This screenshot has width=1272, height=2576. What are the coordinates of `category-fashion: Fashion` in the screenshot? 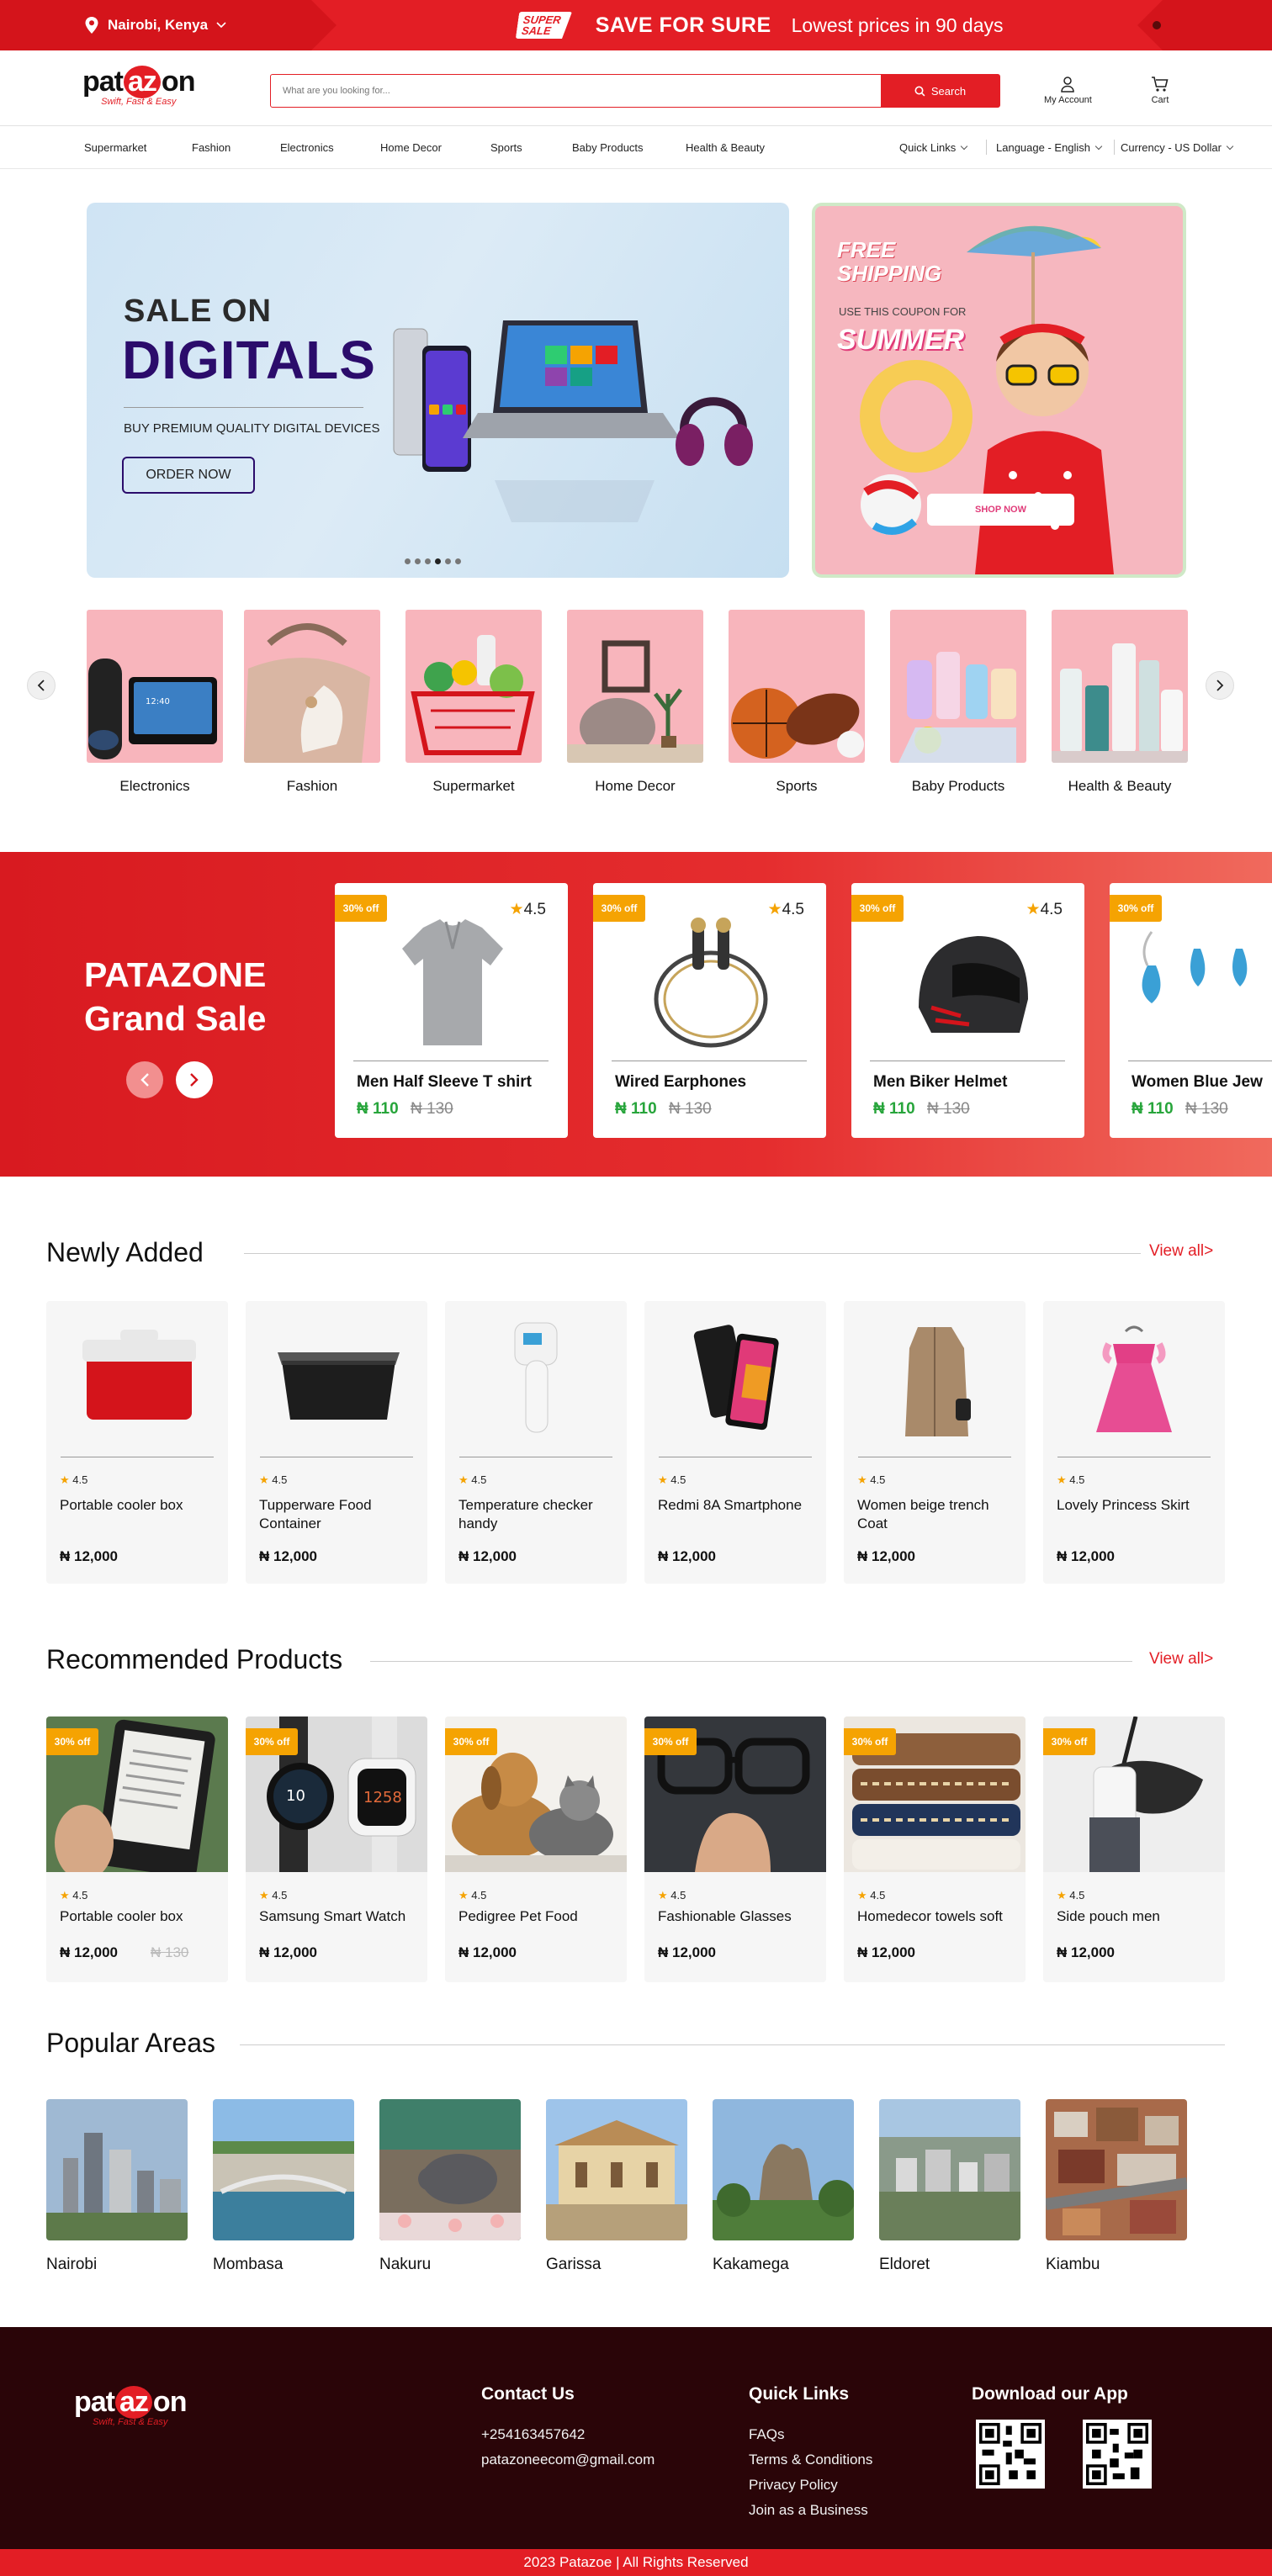 It's located at (312, 702).